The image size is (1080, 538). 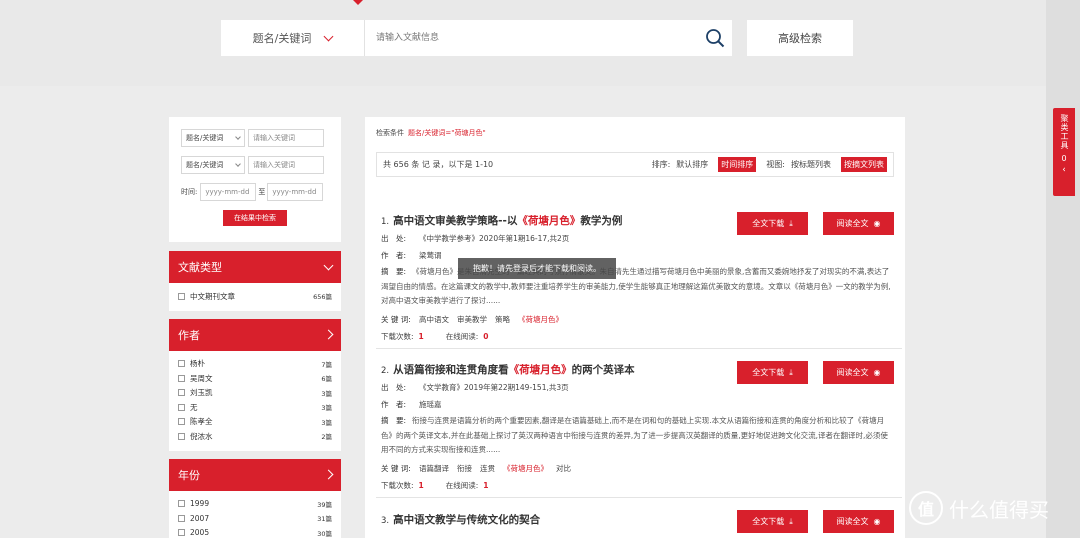 I want to click on keyword-link: 语篇翻译, so click(x=434, y=468).